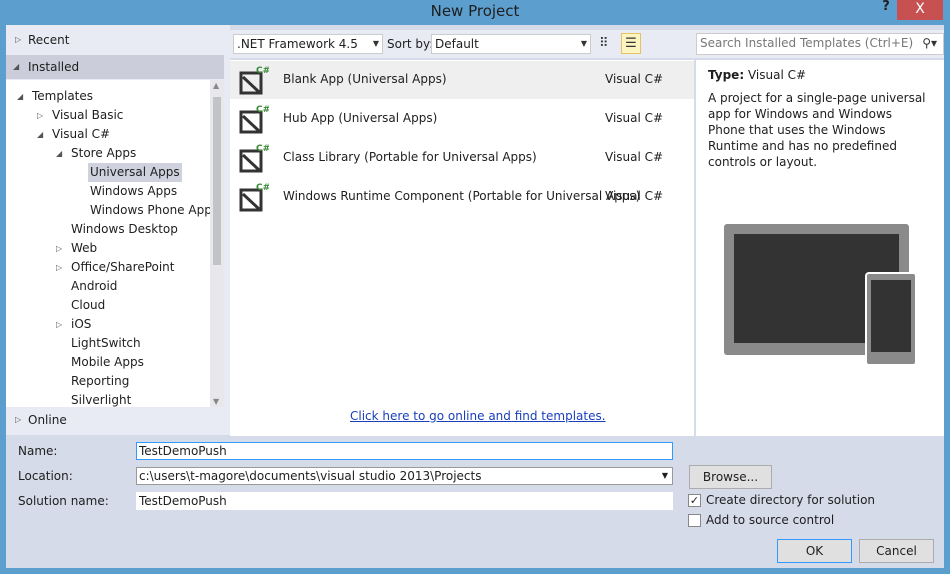 The image size is (950, 574). What do you see at coordinates (216, 401) in the screenshot?
I see `scroll-down-icon: ▼` at bounding box center [216, 401].